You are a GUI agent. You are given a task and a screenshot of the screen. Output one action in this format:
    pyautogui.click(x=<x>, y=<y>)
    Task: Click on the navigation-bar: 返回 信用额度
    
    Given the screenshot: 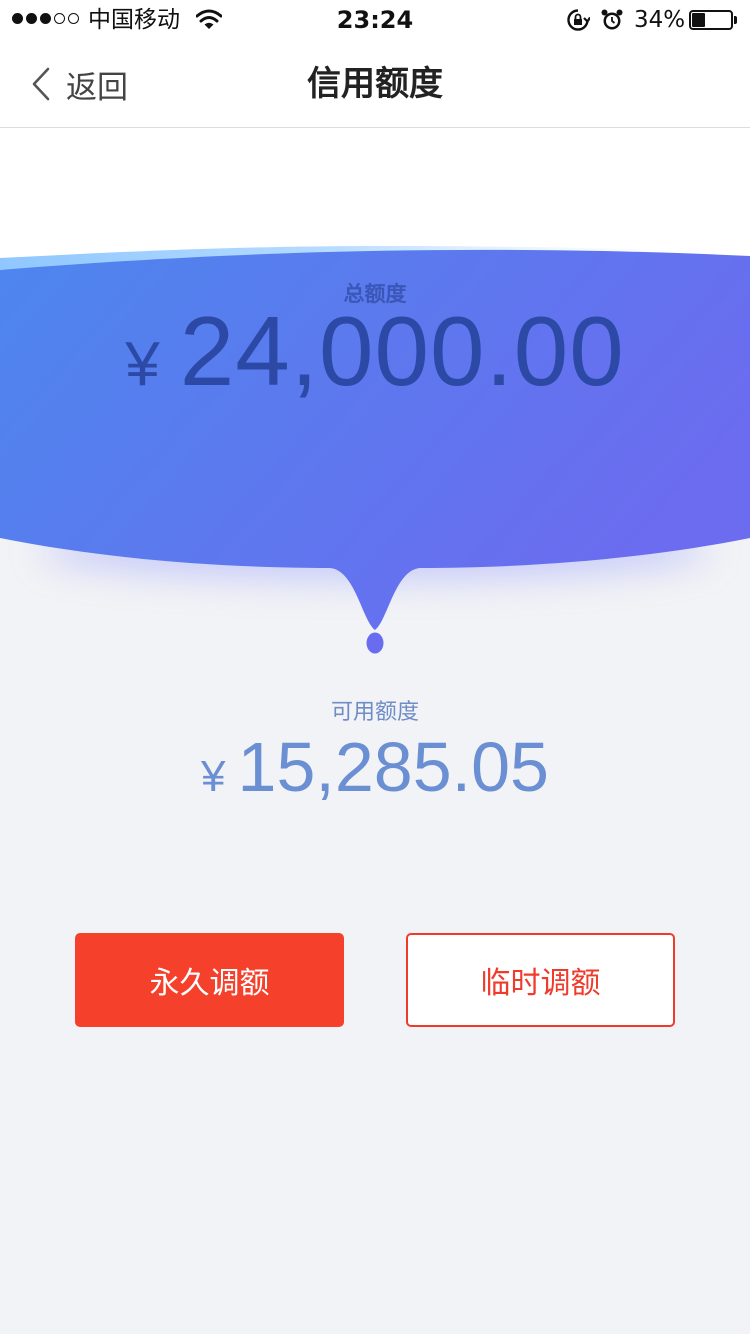 What is the action you would take?
    pyautogui.click(x=375, y=84)
    